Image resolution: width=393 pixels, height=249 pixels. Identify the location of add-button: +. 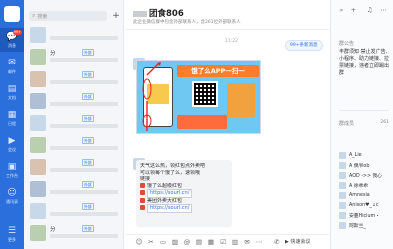
(116, 16).